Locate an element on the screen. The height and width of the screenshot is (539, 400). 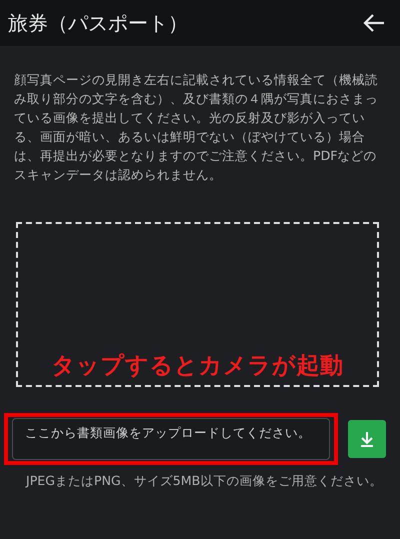
download-button is located at coordinates (367, 439).